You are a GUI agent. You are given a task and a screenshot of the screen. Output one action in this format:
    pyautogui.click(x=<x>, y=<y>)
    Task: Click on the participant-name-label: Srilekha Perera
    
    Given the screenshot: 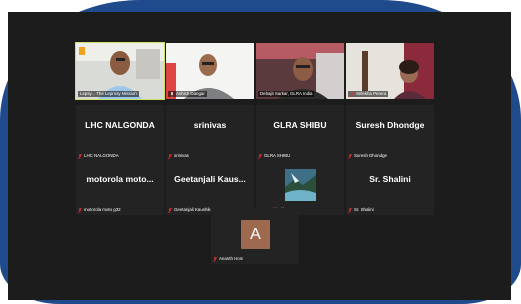 What is the action you would take?
    pyautogui.click(x=368, y=94)
    